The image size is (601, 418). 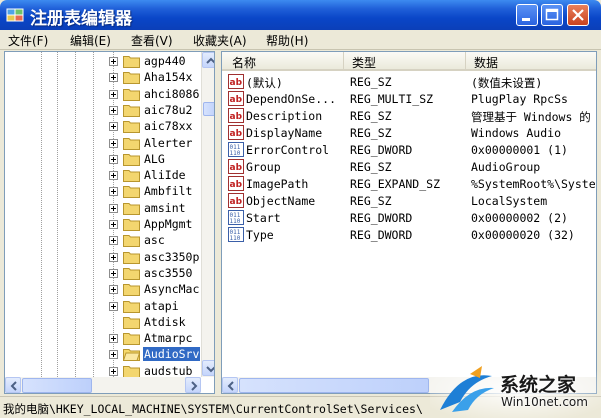 I want to click on value-type: REG_EXPAND_SZ, so click(x=395, y=184).